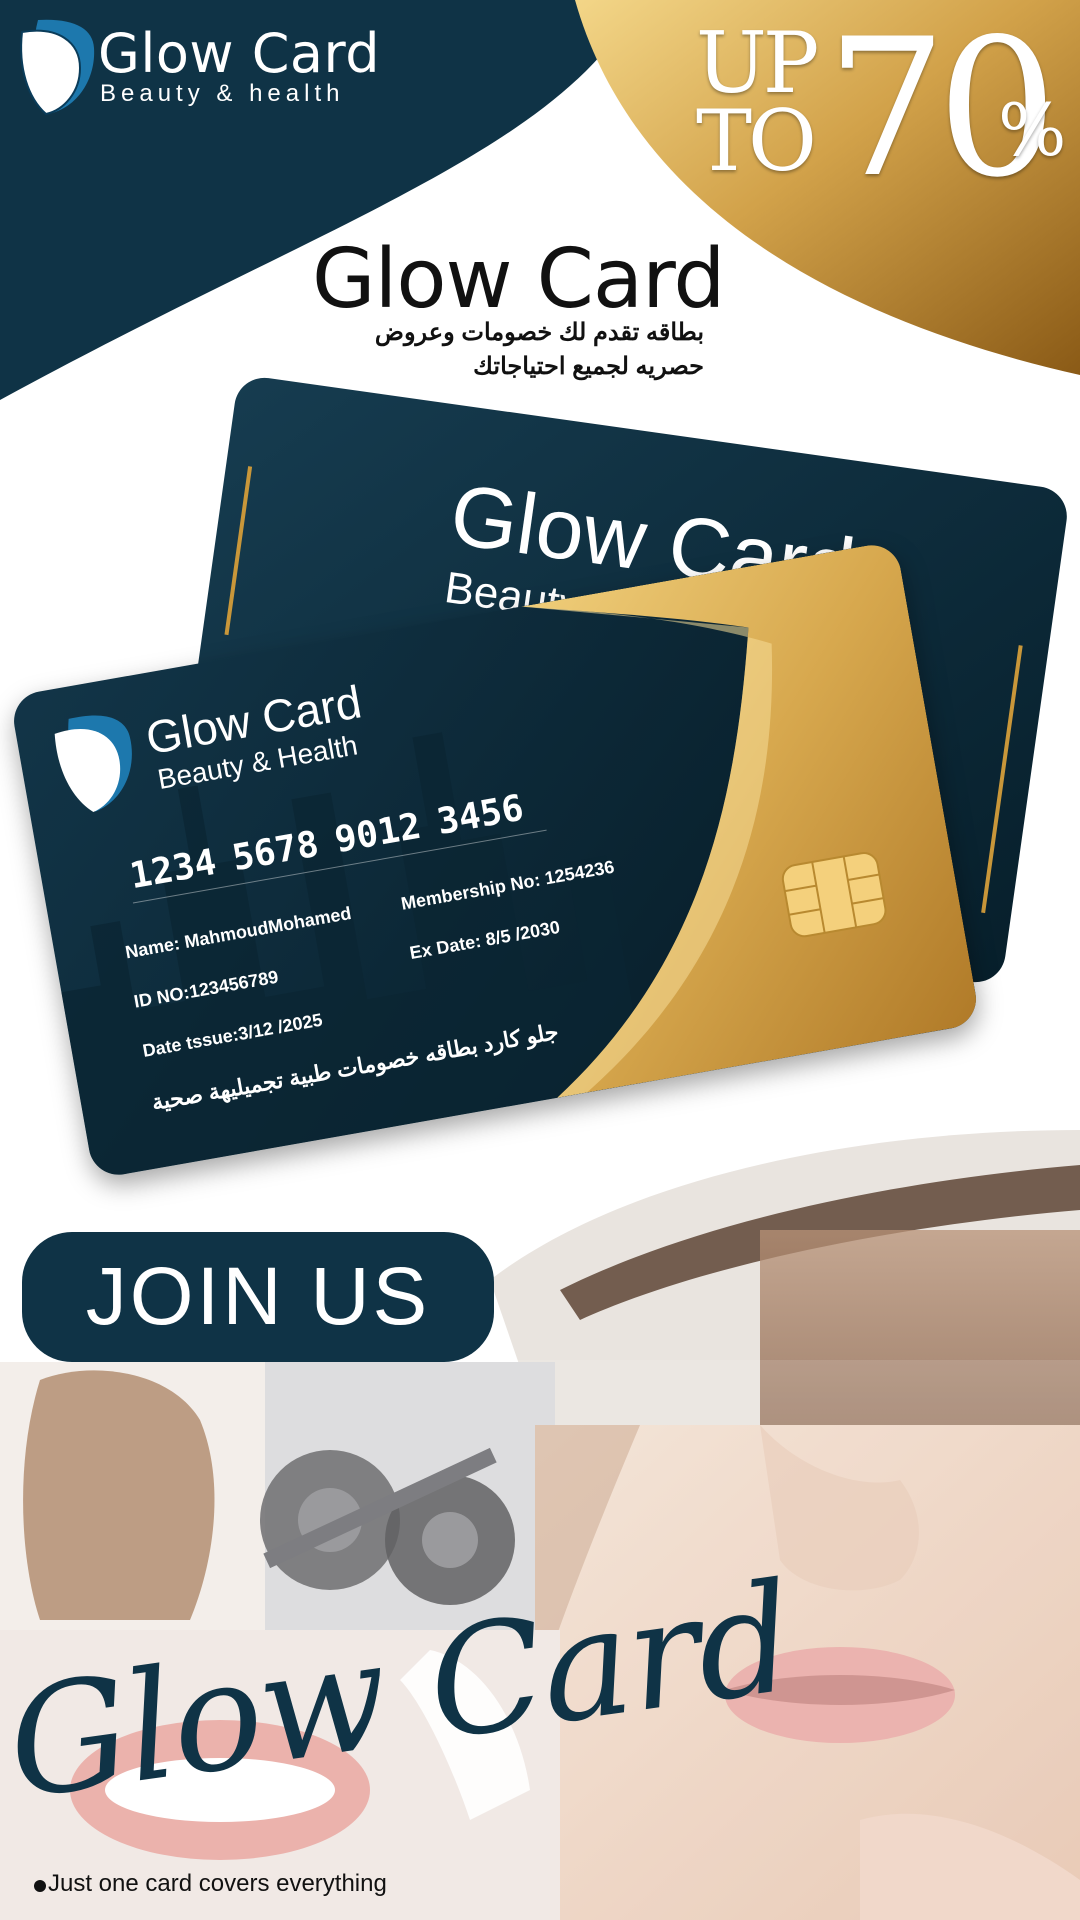 Image resolution: width=1080 pixels, height=1920 pixels. I want to click on join-us-button: JOIN US, so click(258, 1297).